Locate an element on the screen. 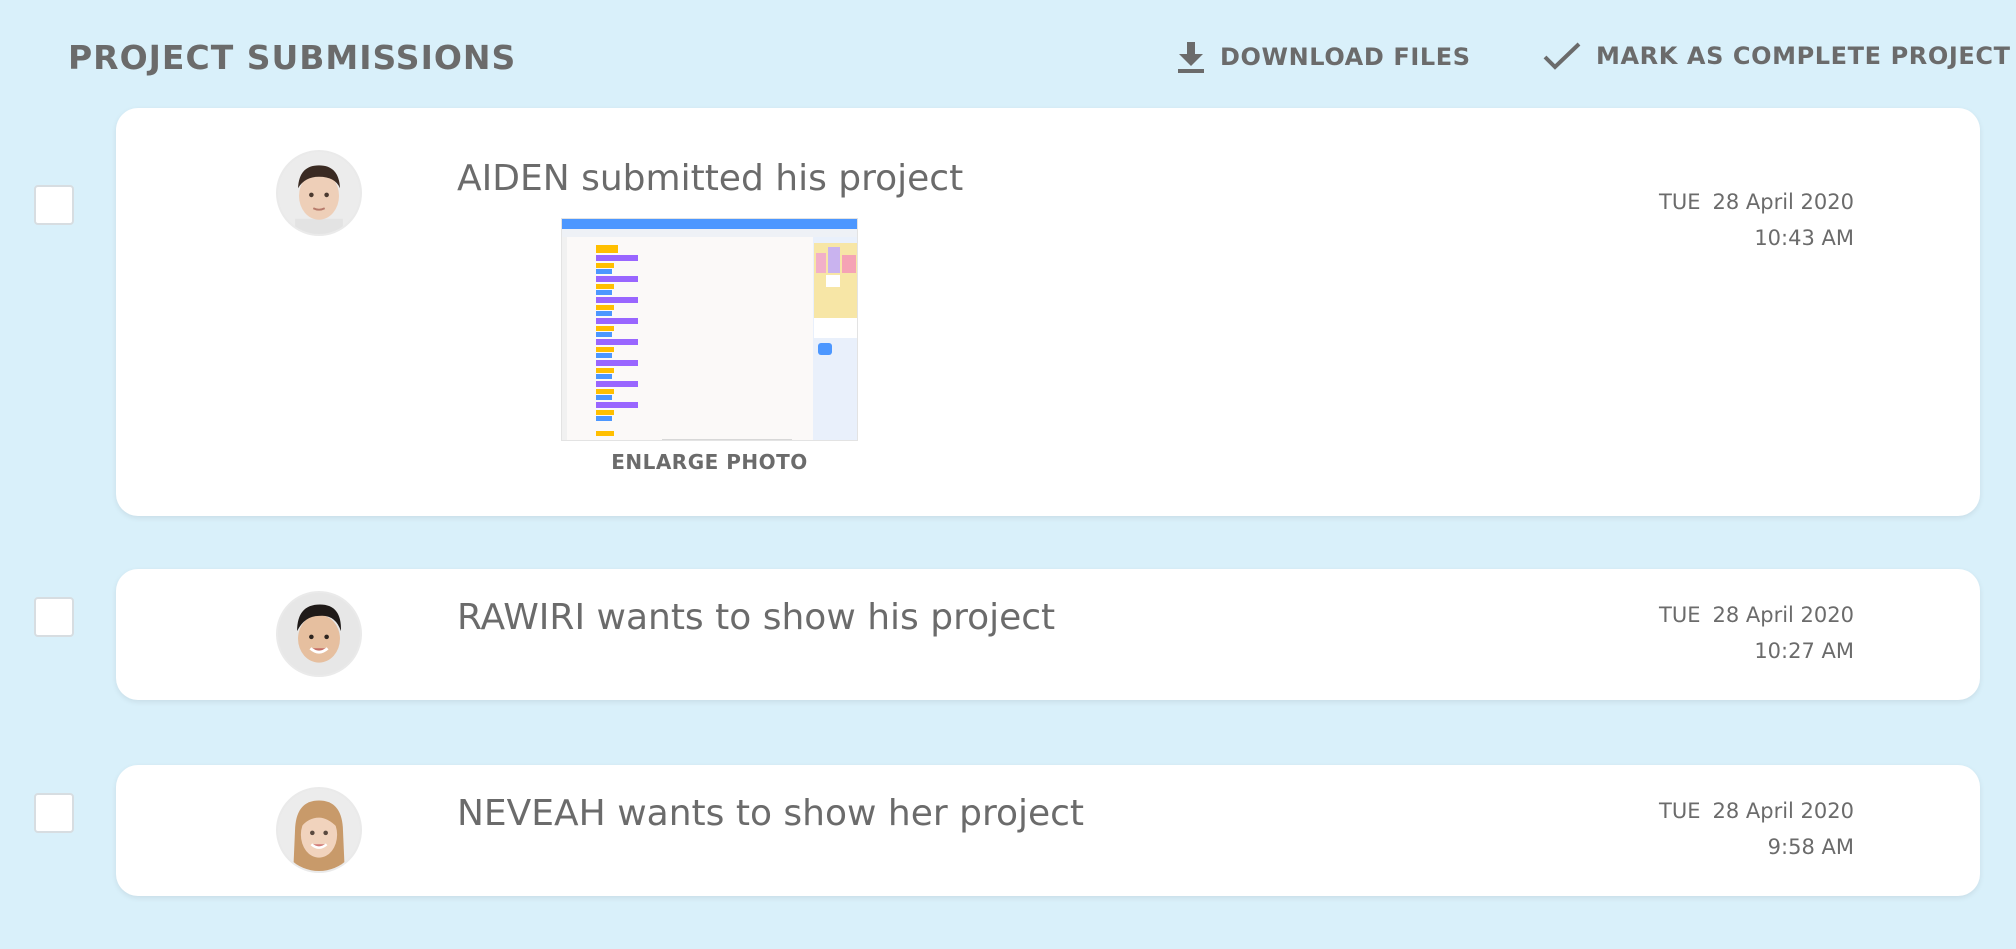  submission-message: RAWIRI wants to show his project is located at coordinates (756, 617).